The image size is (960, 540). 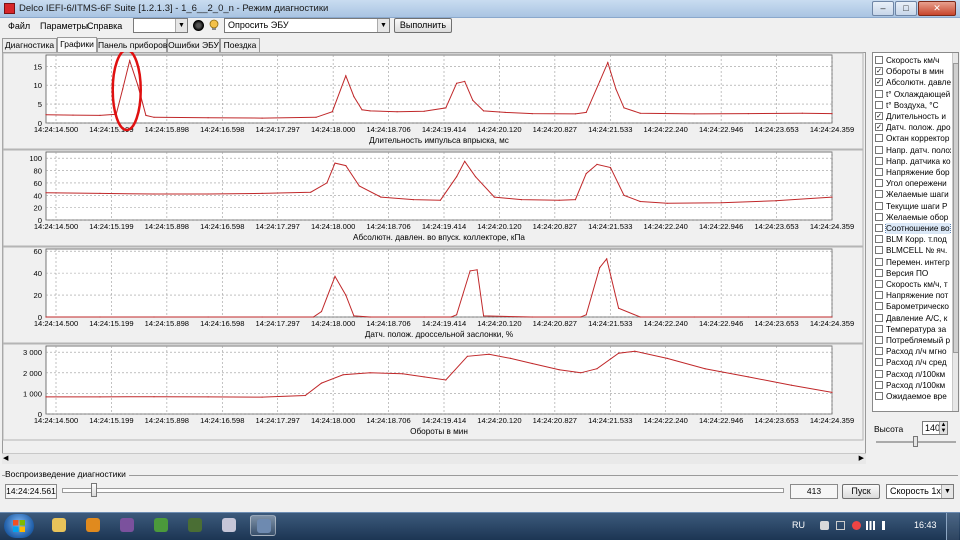 I want to click on chart-app-icon, so click(x=195, y=525).